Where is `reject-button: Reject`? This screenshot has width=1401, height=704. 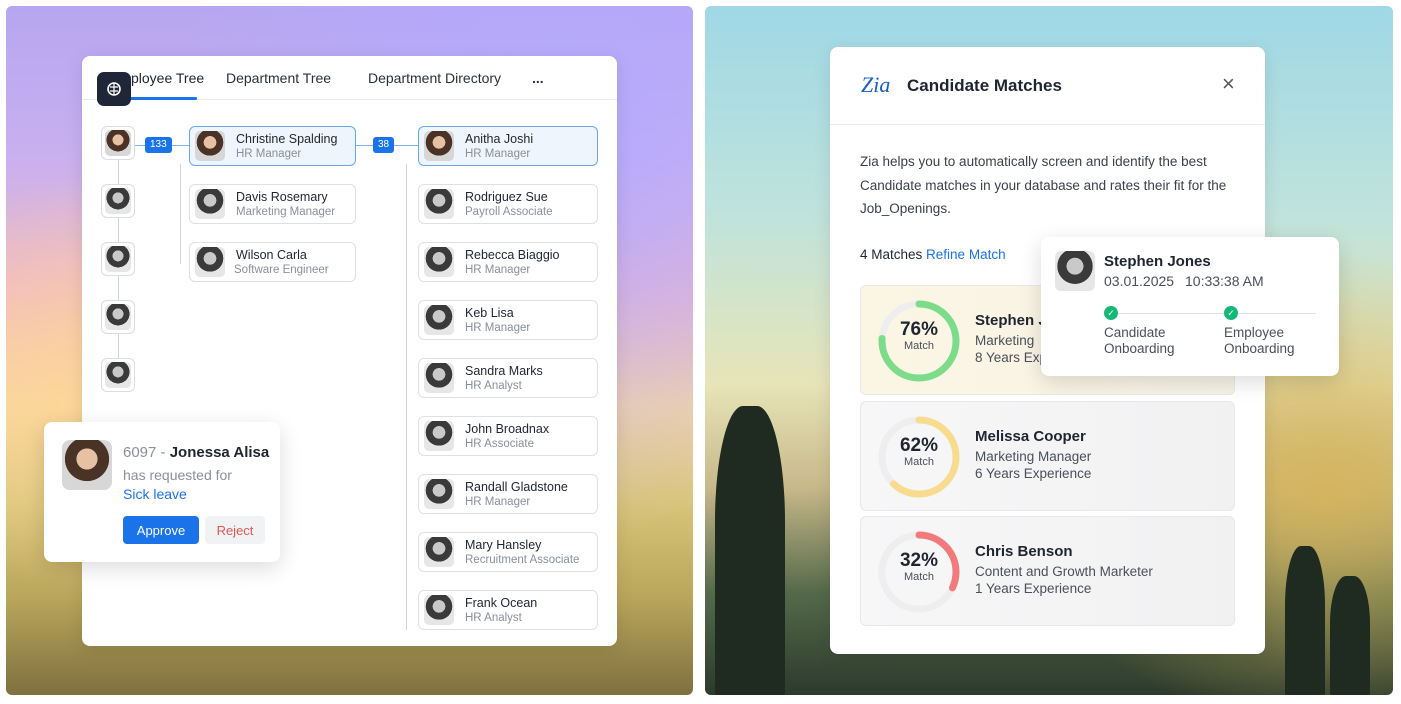
reject-button: Reject is located at coordinates (235, 530).